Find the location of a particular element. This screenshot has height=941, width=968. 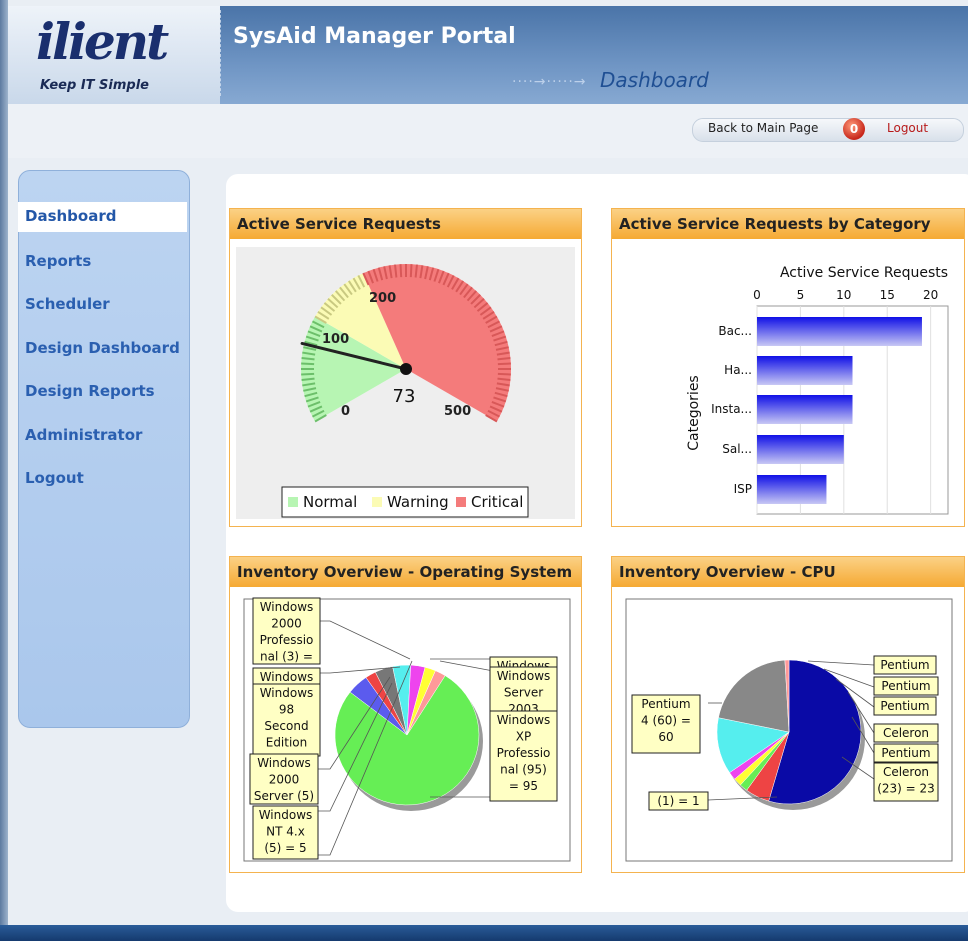

logo-tagline: Keep IT Simple is located at coordinates (95, 85).